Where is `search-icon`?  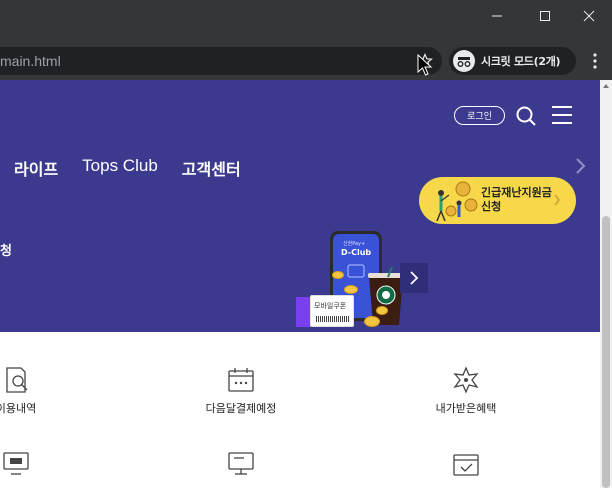 search-icon is located at coordinates (526, 116).